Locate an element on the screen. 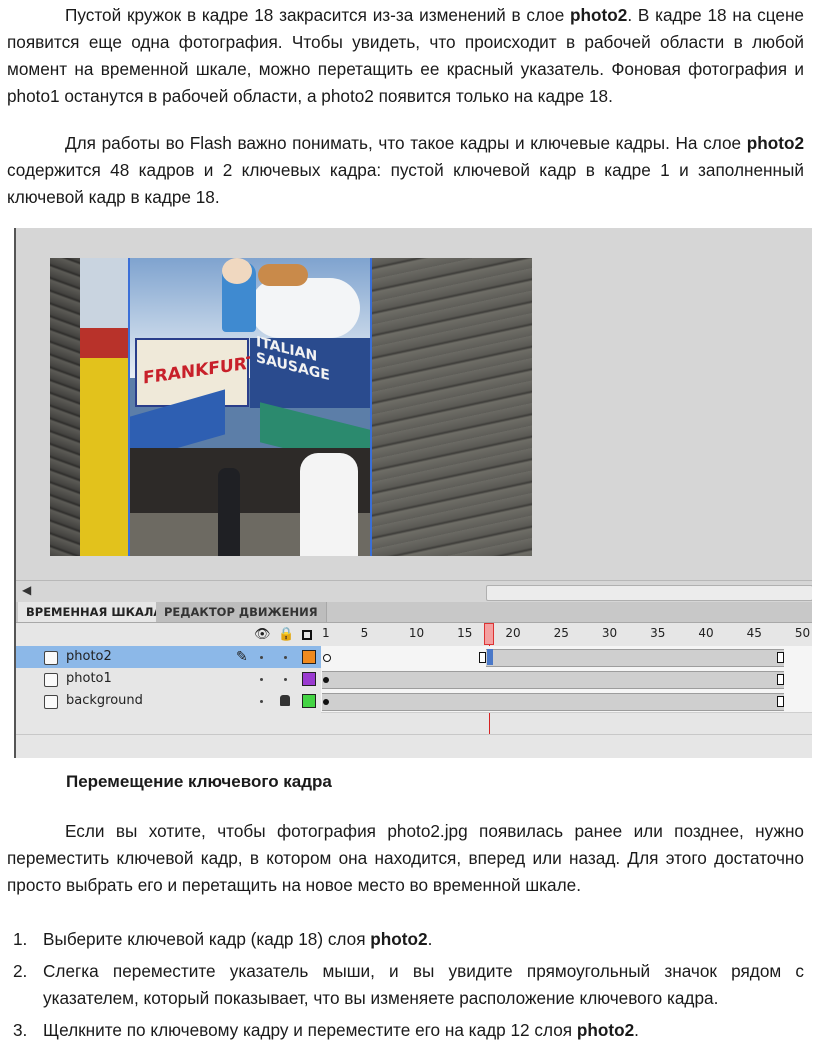  step-number: 3. is located at coordinates (20, 1030).